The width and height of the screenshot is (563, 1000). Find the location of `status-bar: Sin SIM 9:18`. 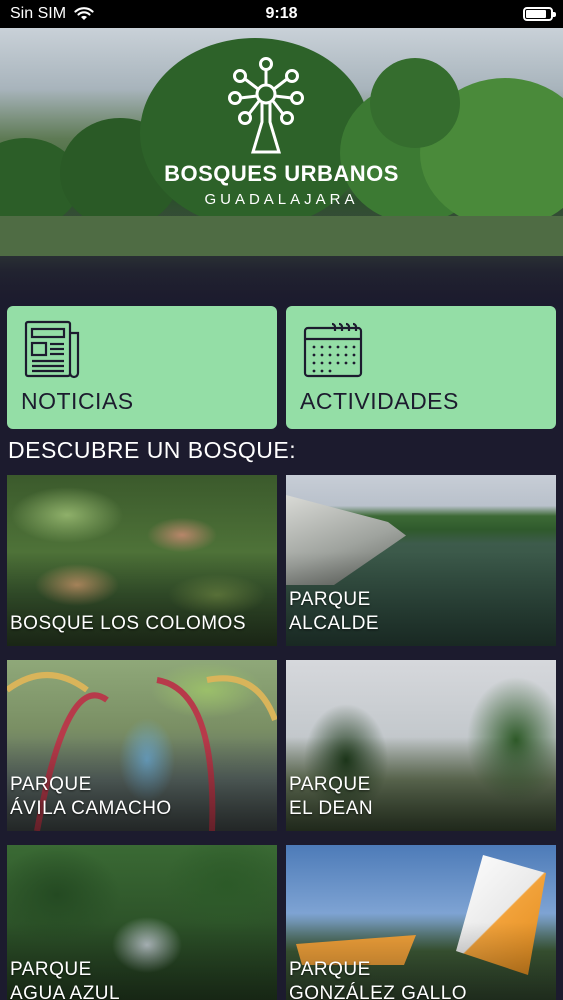

status-bar: Sin SIM 9:18 is located at coordinates (281, 14).